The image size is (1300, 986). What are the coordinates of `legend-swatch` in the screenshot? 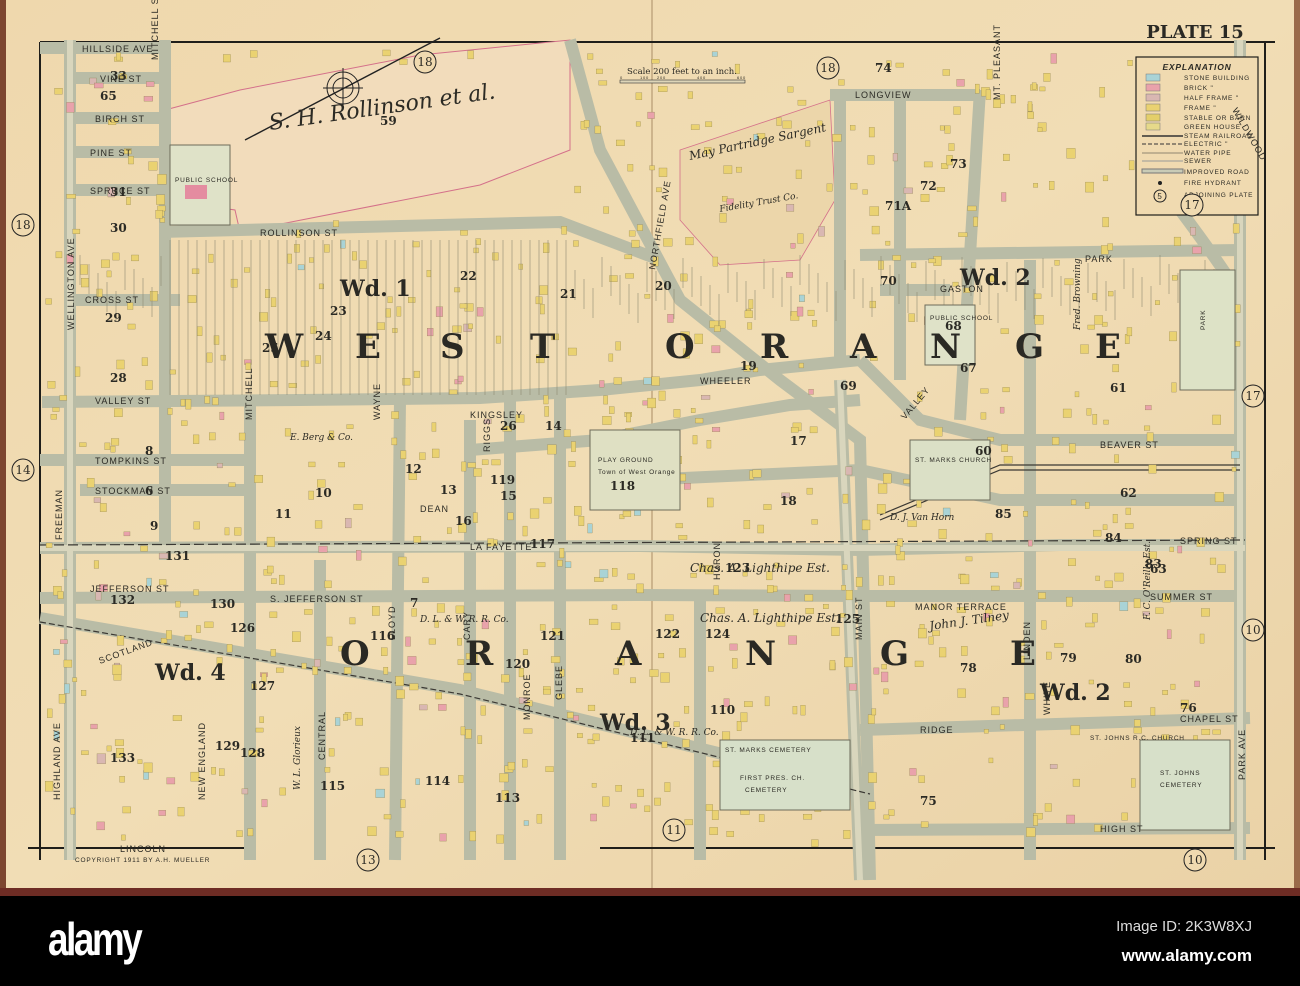 It's located at (1153, 117).